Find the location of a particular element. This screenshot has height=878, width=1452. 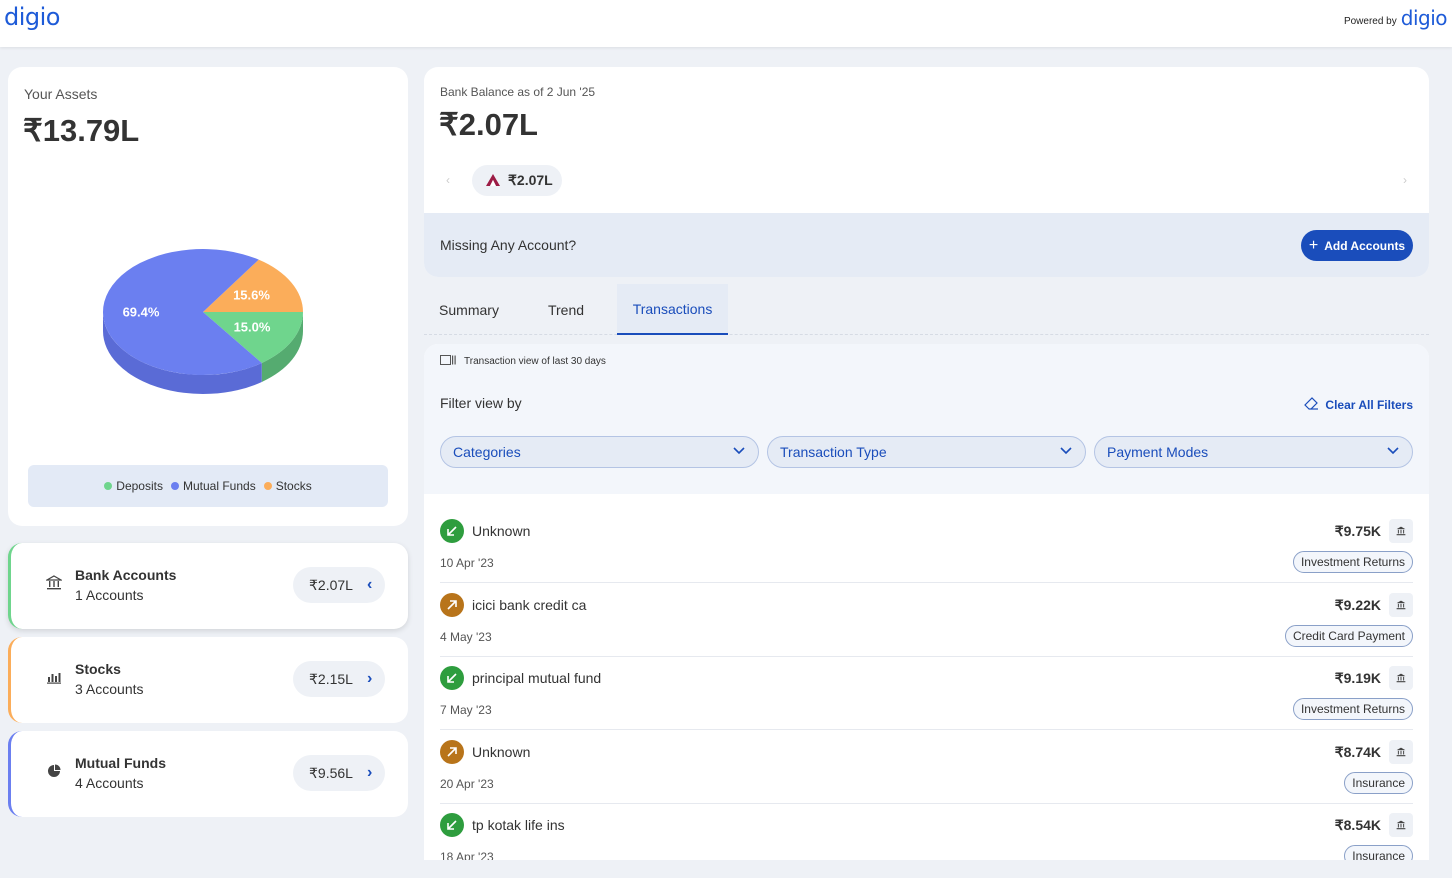

clear-filters-label: Clear All Filters is located at coordinates (1369, 405).